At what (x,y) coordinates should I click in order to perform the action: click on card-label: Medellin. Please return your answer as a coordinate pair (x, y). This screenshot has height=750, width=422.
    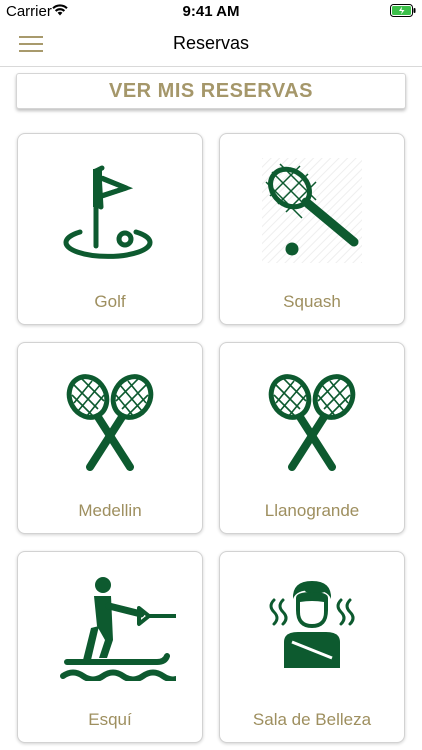
    Looking at the image, I should click on (110, 510).